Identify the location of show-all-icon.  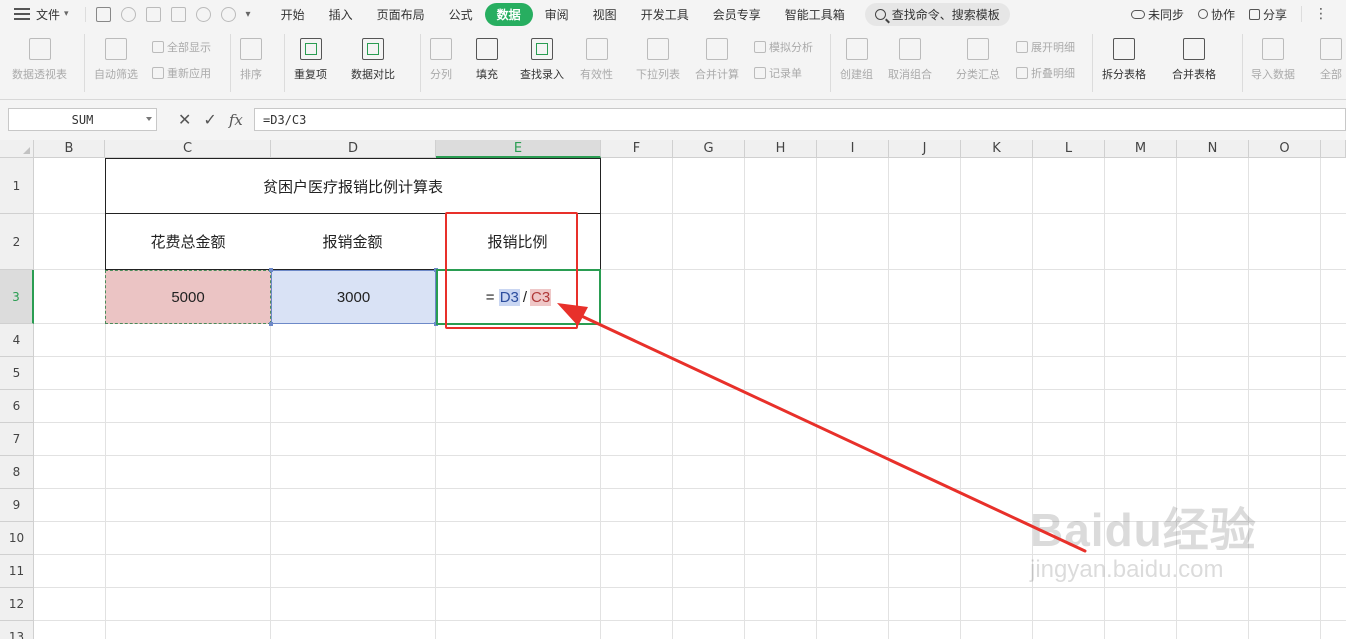
(158, 47).